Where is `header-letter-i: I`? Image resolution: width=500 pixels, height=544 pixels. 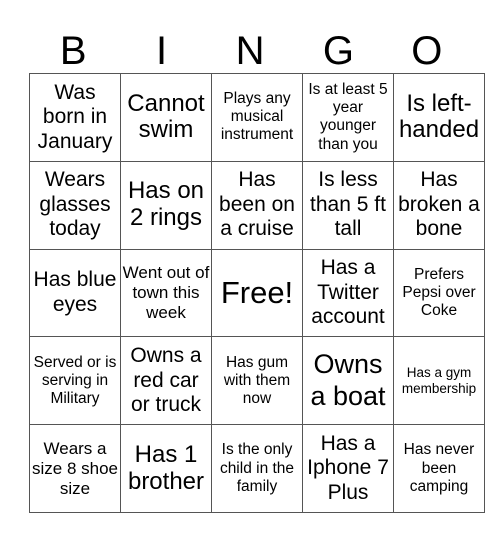
header-letter-i: I is located at coordinates (162, 51).